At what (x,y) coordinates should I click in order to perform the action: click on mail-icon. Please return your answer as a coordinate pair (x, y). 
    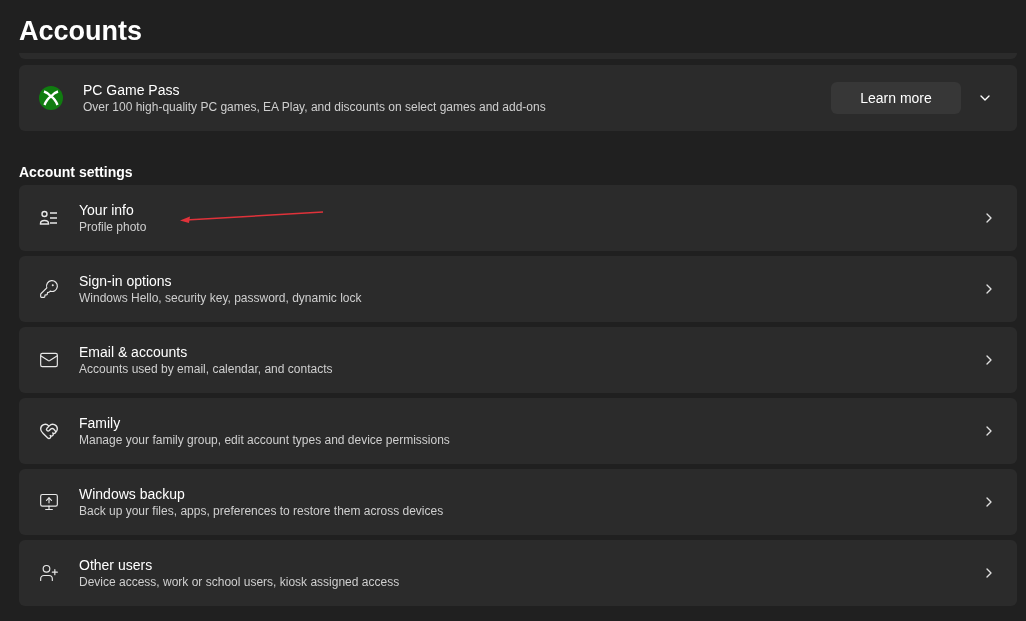
    Looking at the image, I should click on (49, 360).